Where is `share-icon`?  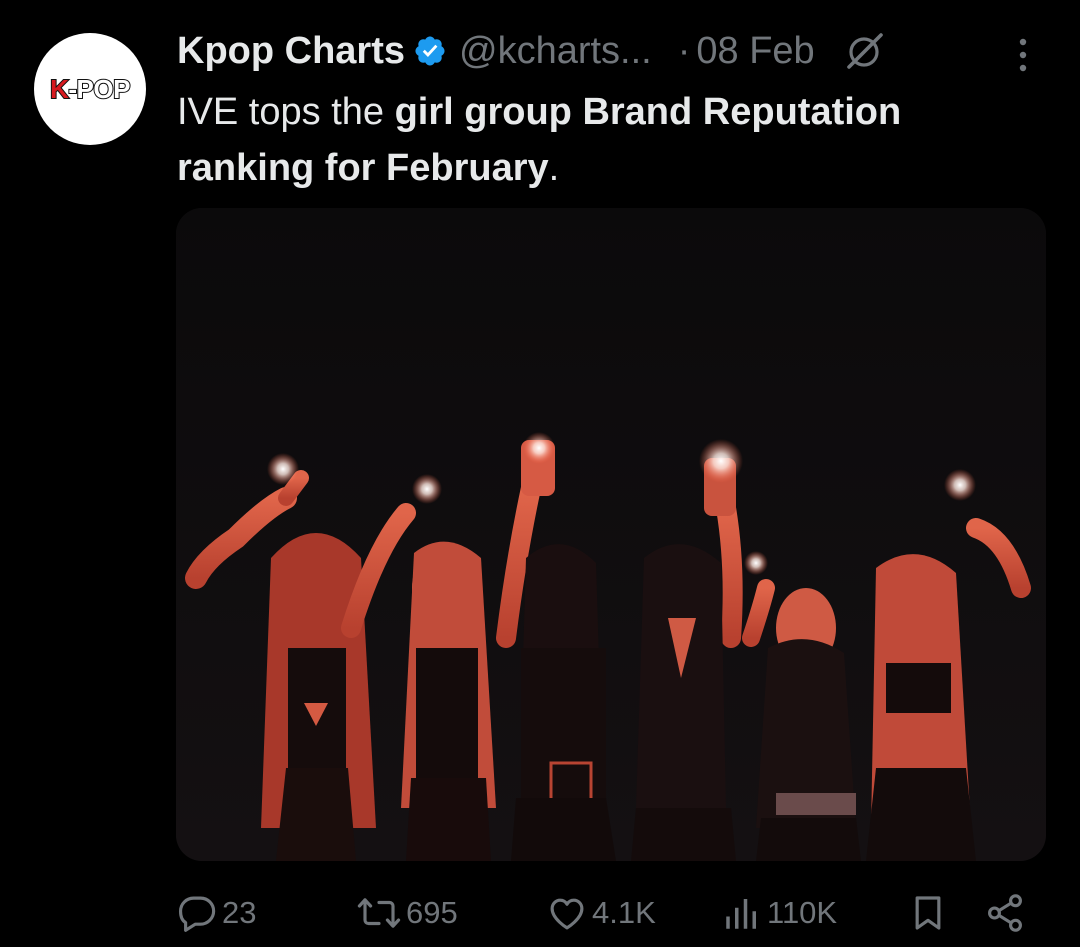 share-icon is located at coordinates (1005, 913).